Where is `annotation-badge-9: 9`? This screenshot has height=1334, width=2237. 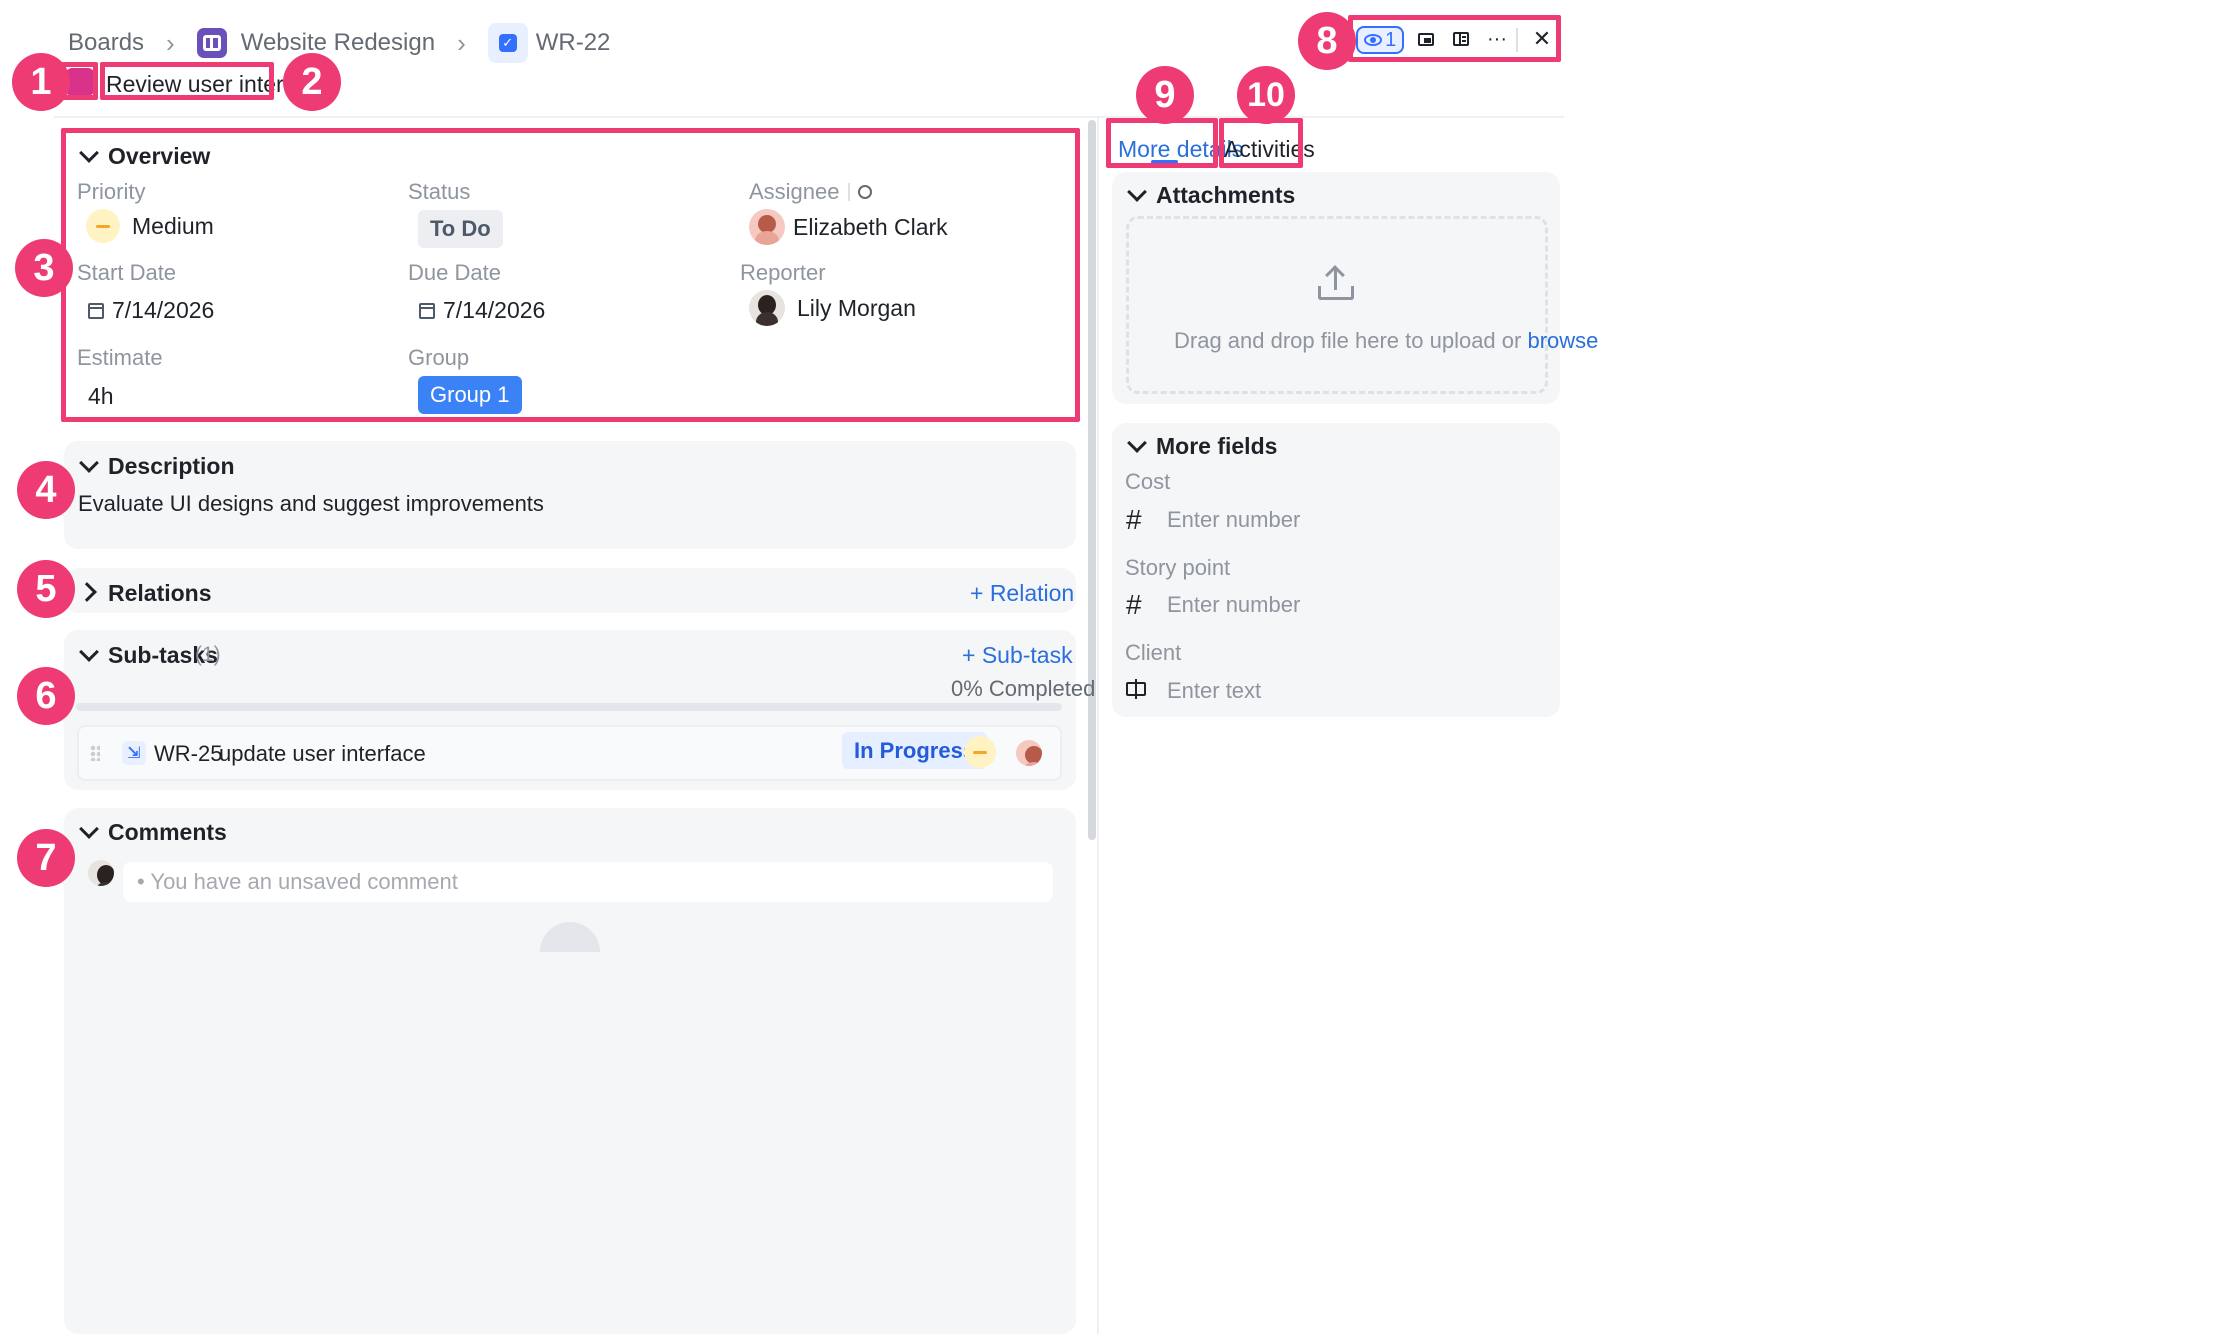
annotation-badge-9: 9 is located at coordinates (1165, 95).